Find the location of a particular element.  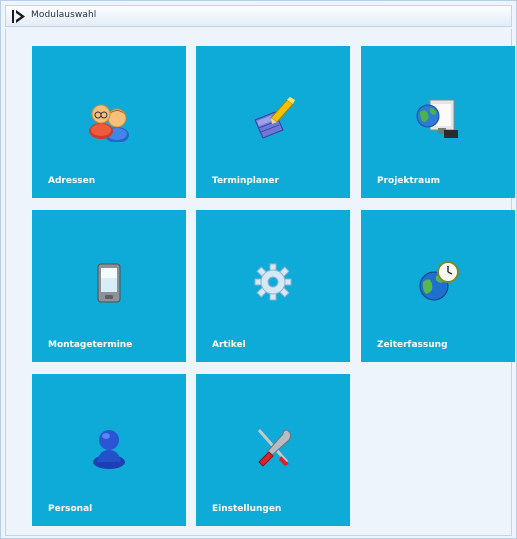

module-selection-icon is located at coordinates (18, 16).